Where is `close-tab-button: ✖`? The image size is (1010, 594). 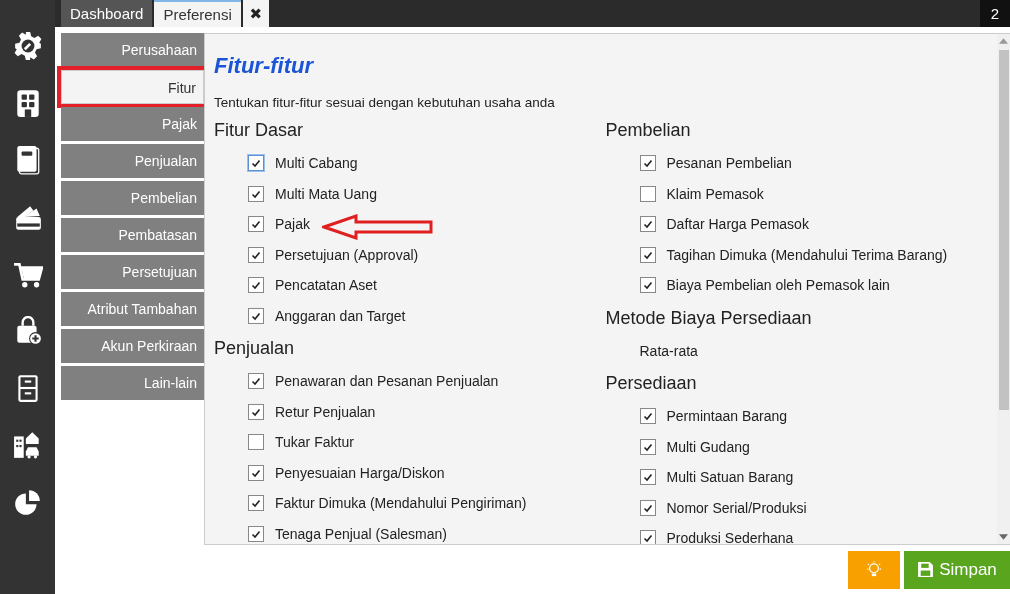
close-tab-button: ✖ is located at coordinates (255, 13).